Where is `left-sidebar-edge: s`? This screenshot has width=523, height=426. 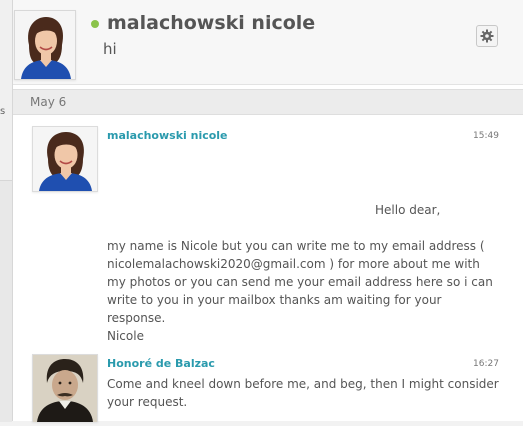 left-sidebar-edge: s is located at coordinates (6, 211).